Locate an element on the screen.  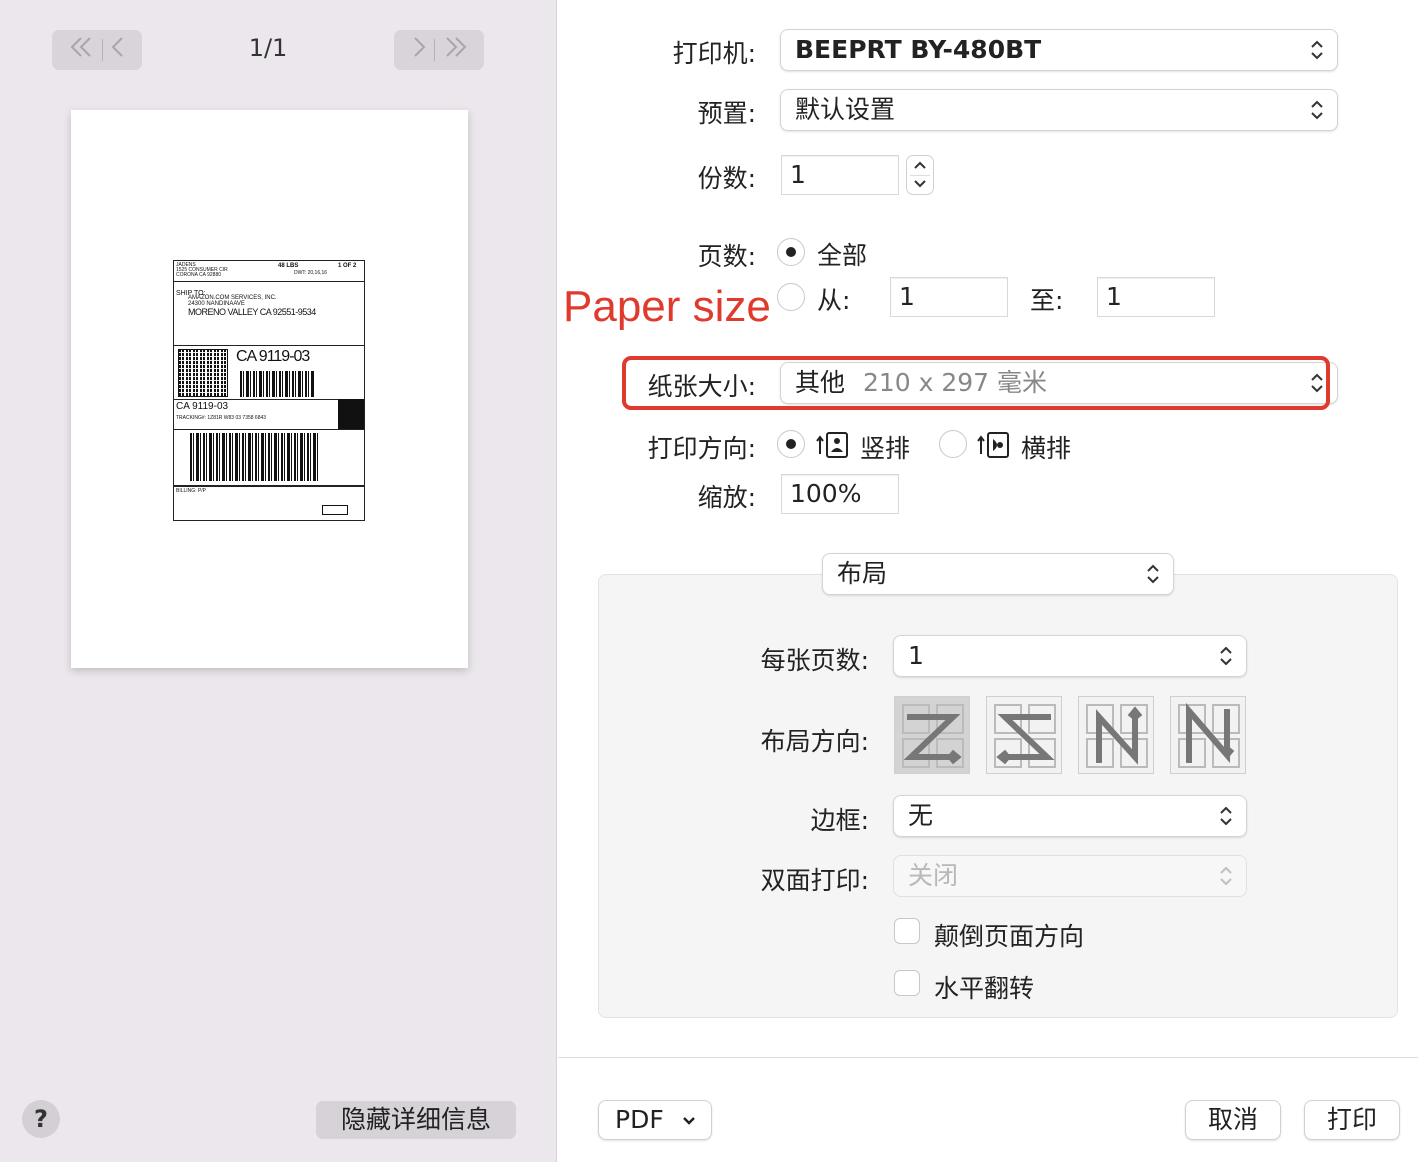
portrait-radio is located at coordinates (791, 444).